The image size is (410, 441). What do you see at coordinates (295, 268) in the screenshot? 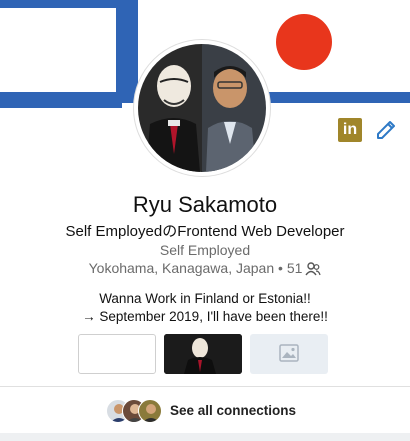
I see `connections-count: 51` at bounding box center [295, 268].